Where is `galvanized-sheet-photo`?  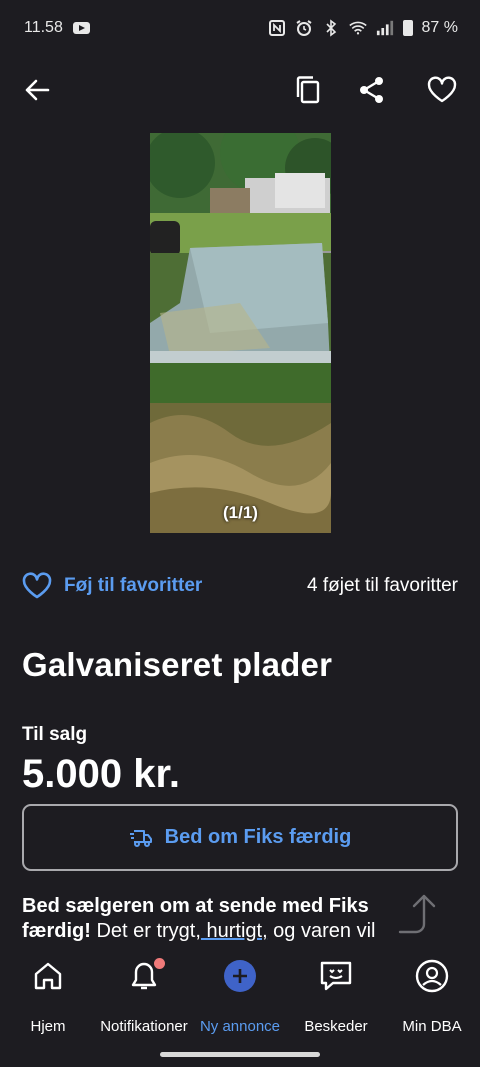 galvanized-sheet-photo is located at coordinates (240, 333).